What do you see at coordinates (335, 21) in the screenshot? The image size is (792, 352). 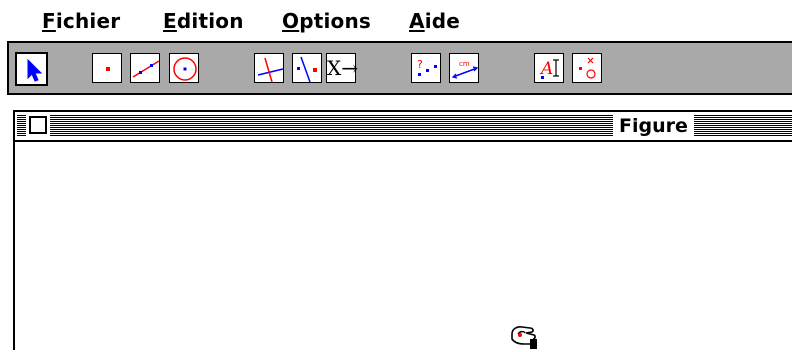 I see `menu-options-rest: ptions` at bounding box center [335, 21].